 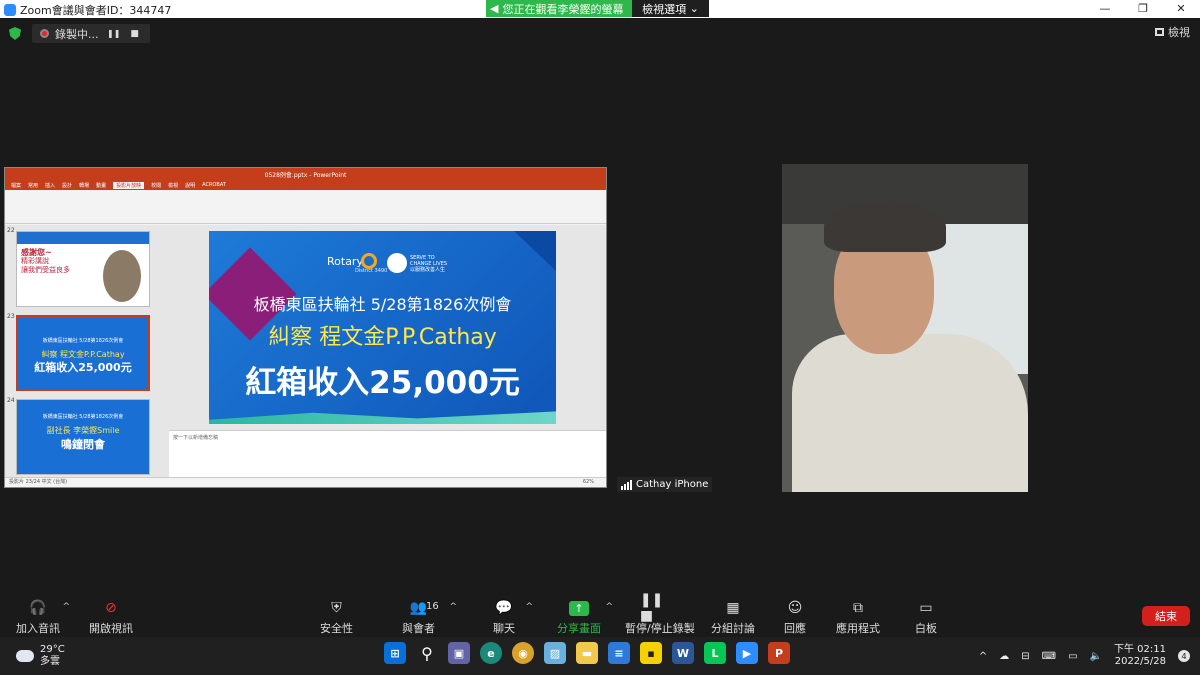 I want to click on notification-badge: 4, so click(x=1184, y=656).